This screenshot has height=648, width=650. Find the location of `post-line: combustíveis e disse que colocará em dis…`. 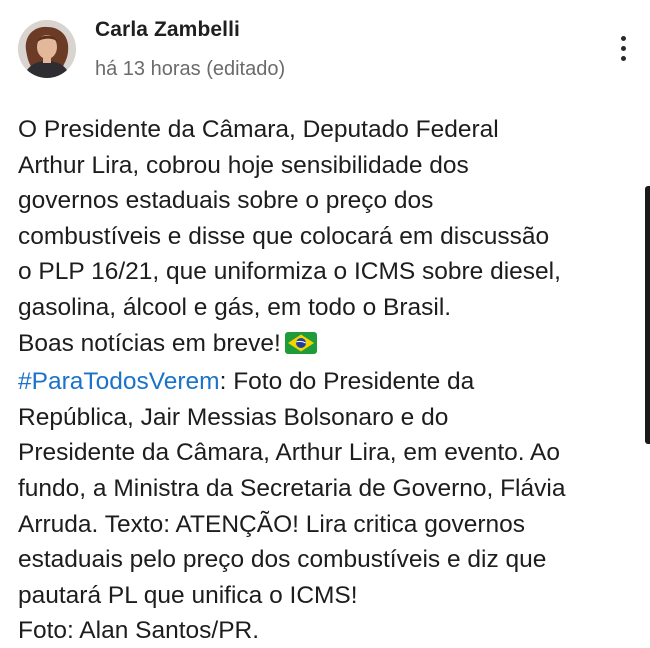

post-line: combustíveis e disse que colocará em dis… is located at coordinates (284, 236).